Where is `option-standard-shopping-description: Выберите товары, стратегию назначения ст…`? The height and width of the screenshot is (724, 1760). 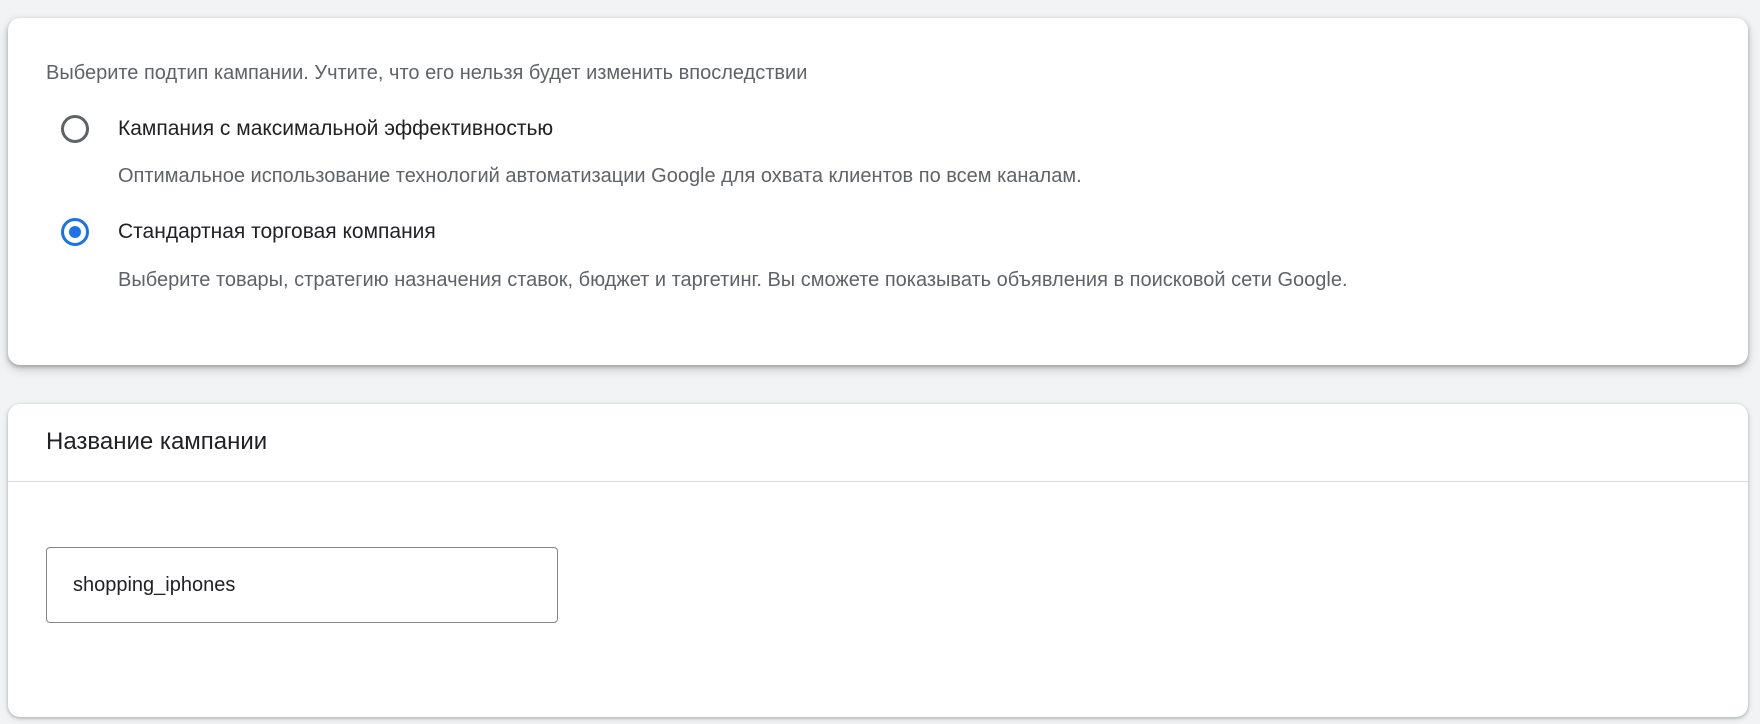
option-standard-shopping-description: Выберите товары, стратегию назначения ст… is located at coordinates (733, 280).